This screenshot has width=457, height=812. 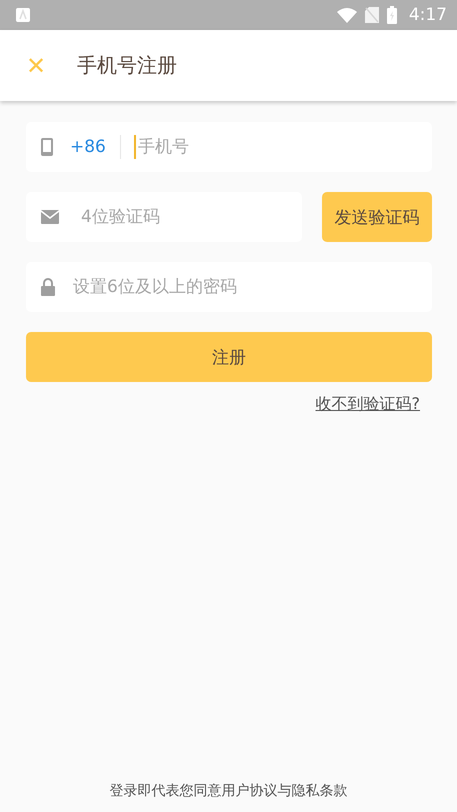 I want to click on code-field: 4位验证码, so click(x=164, y=217).